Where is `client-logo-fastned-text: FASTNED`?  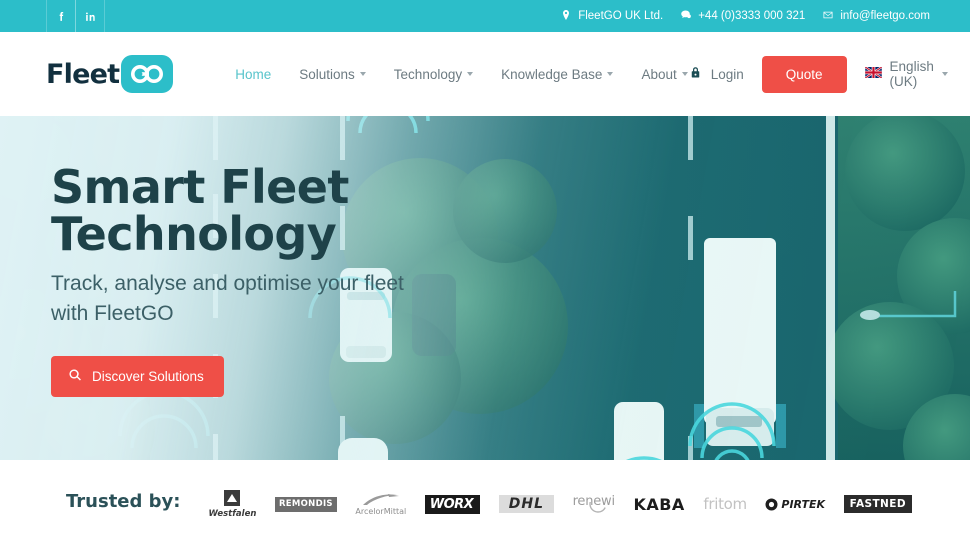
client-logo-fastned-text: FASTNED is located at coordinates (877, 504).